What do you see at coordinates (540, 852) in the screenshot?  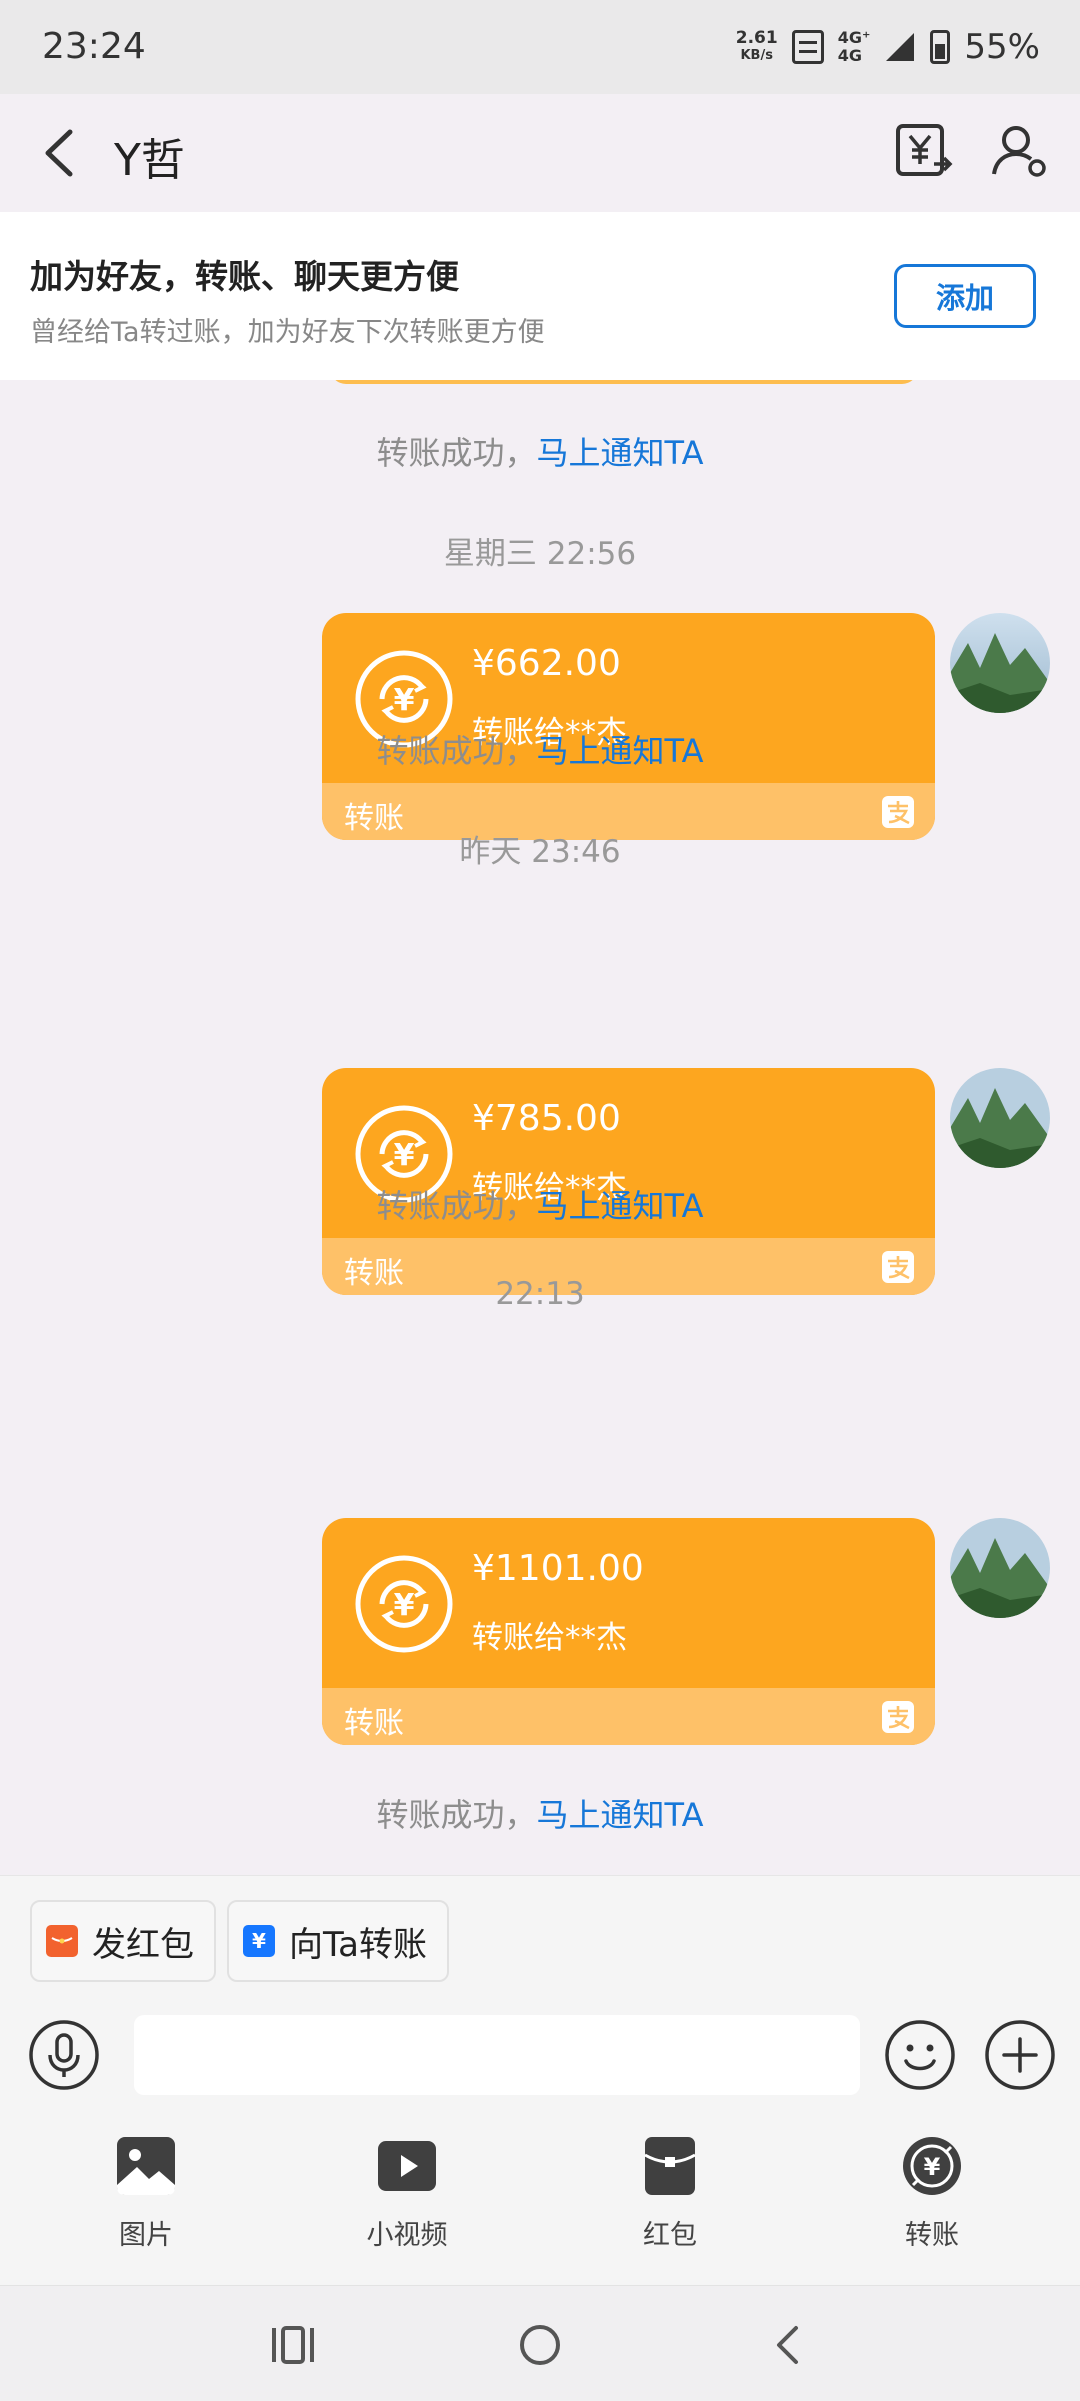 I see `message-timestamp: 昨天 23:46` at bounding box center [540, 852].